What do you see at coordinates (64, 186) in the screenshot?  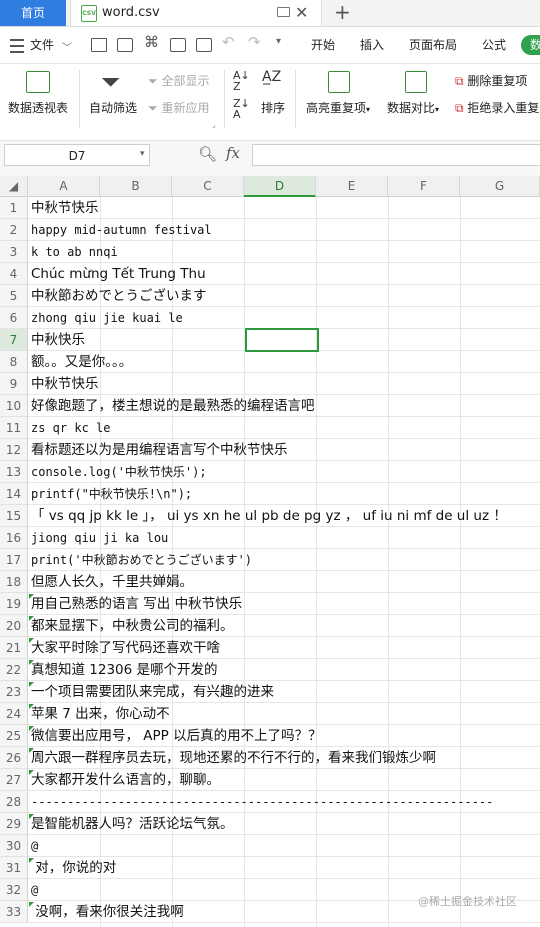 I see `column-header-a: A` at bounding box center [64, 186].